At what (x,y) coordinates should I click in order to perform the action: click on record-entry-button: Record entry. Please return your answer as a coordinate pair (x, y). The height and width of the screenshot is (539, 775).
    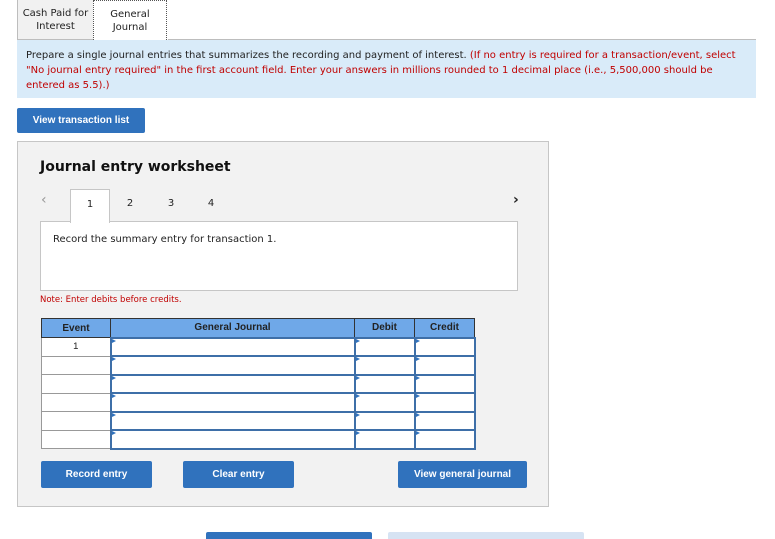
    Looking at the image, I should click on (96, 474).